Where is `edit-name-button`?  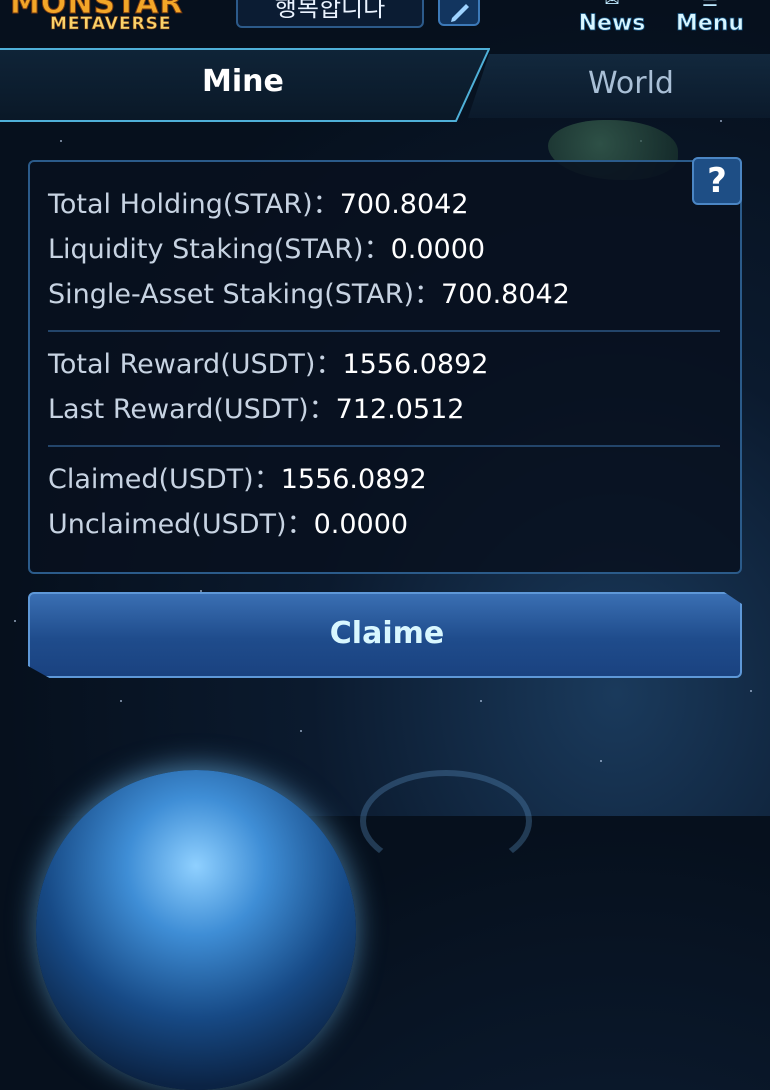
edit-name-button is located at coordinates (459, 13).